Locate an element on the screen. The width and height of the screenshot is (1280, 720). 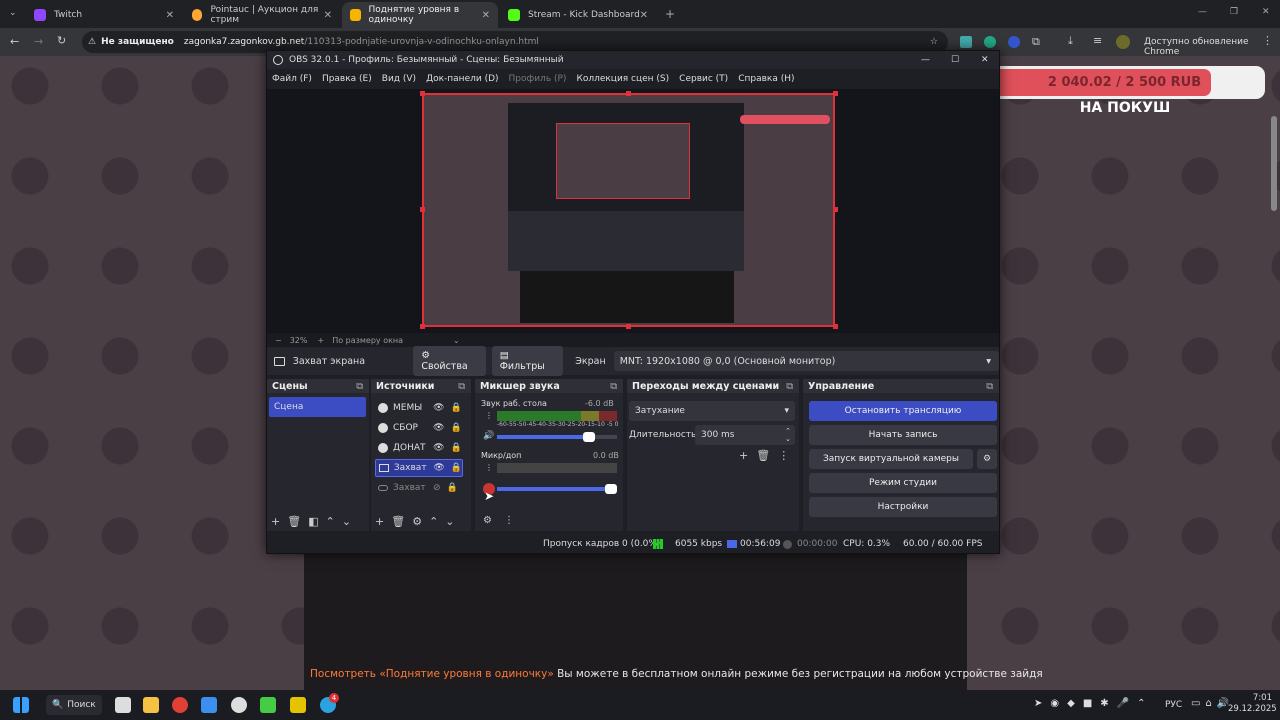
steam-tray-icon: ◉ is located at coordinates (1058, 703).